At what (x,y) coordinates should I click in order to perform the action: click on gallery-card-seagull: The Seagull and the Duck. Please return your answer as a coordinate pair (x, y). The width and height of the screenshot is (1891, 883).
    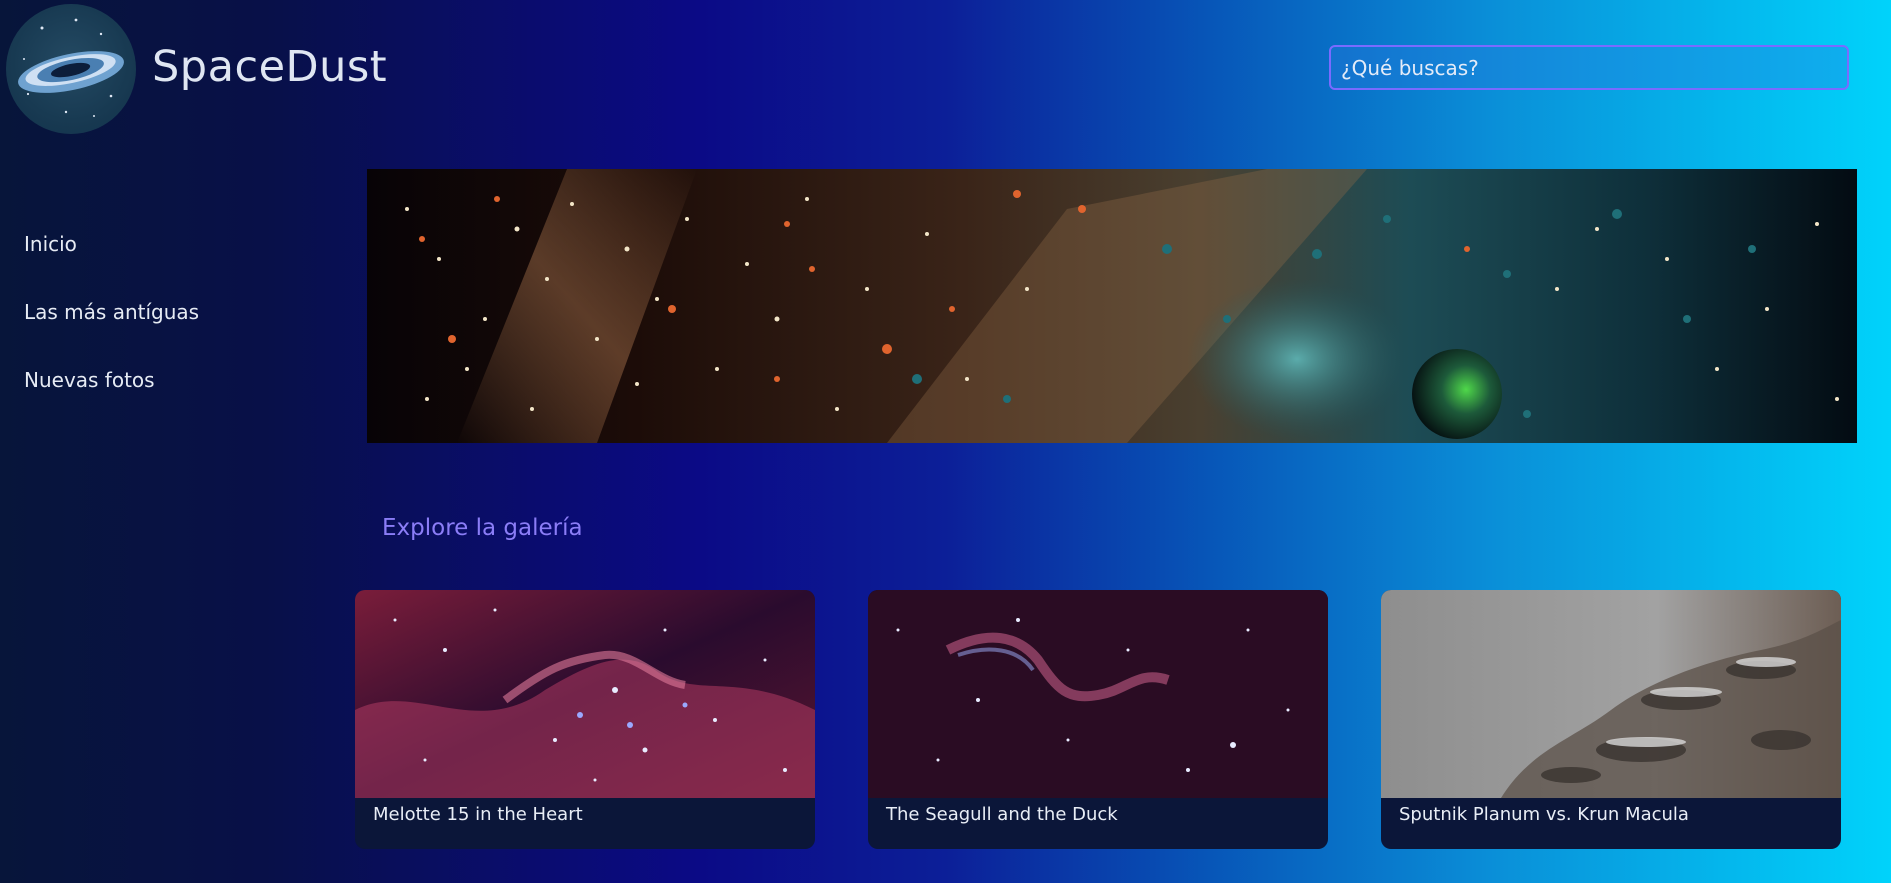
    Looking at the image, I should click on (1098, 719).